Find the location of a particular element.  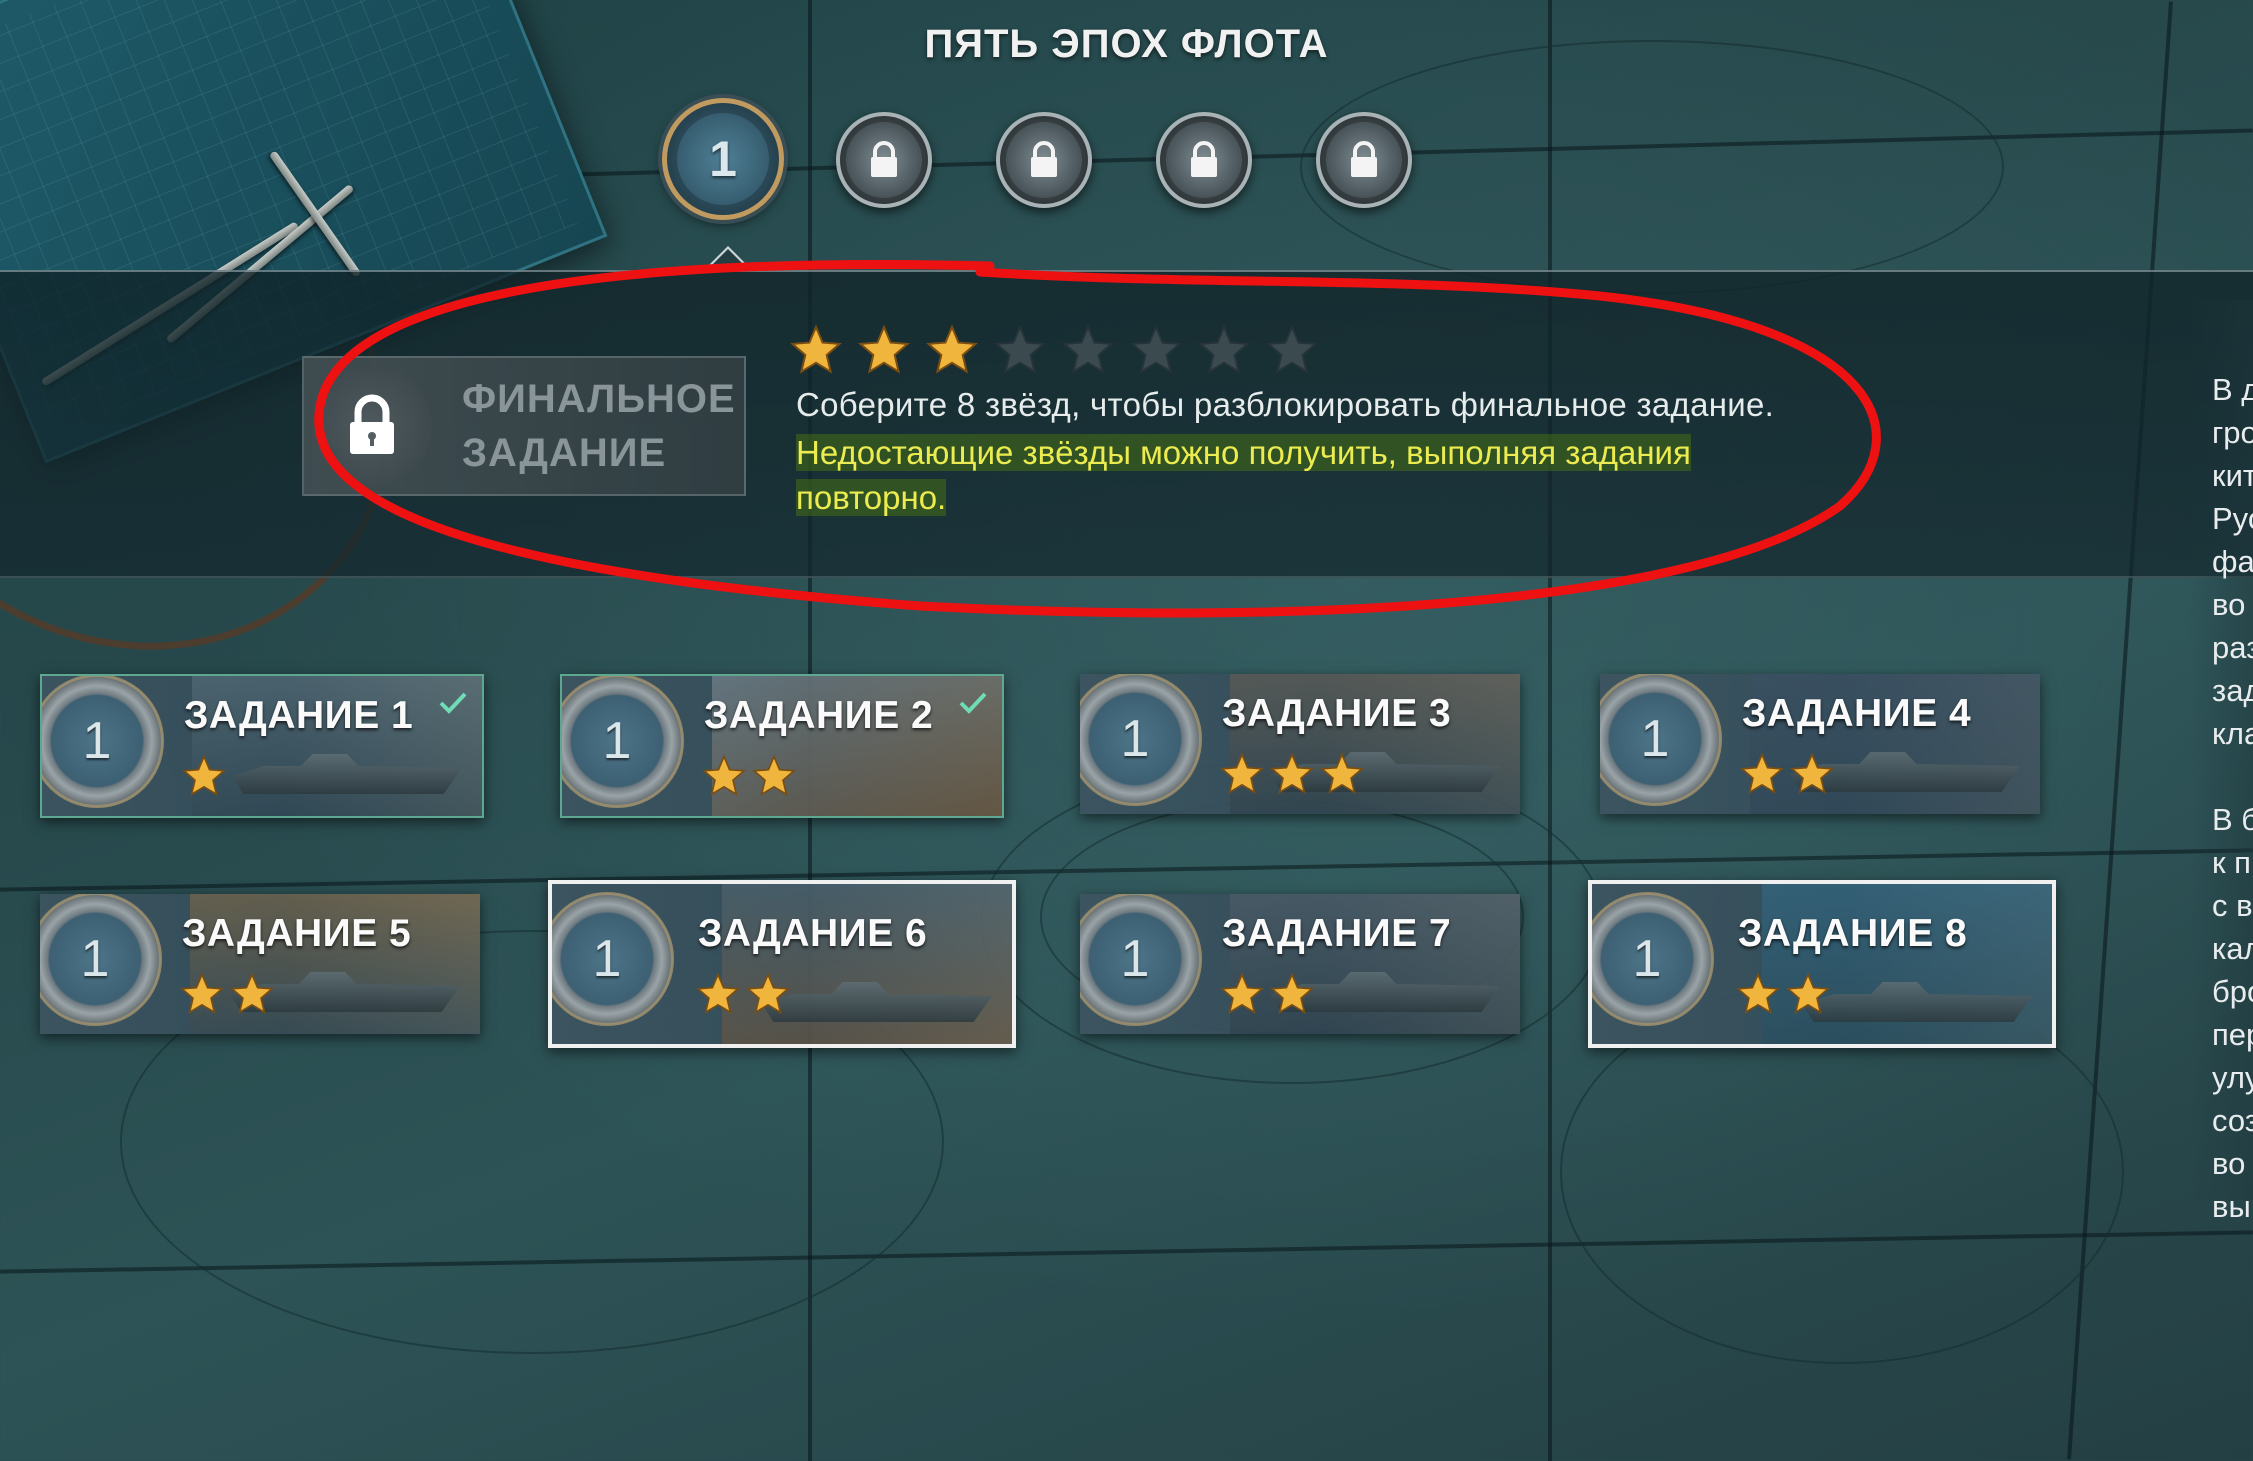

era-5-button is located at coordinates (1364, 160).